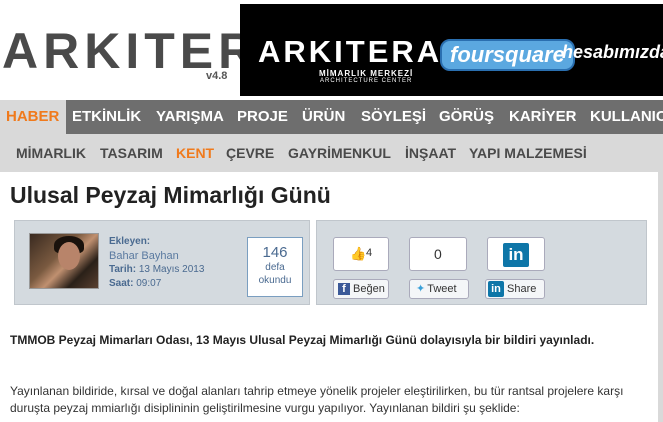 The height and width of the screenshot is (422, 663). Describe the element at coordinates (190, 117) in the screenshot. I see `nav-item-yarisma: YARIŞMA` at that location.